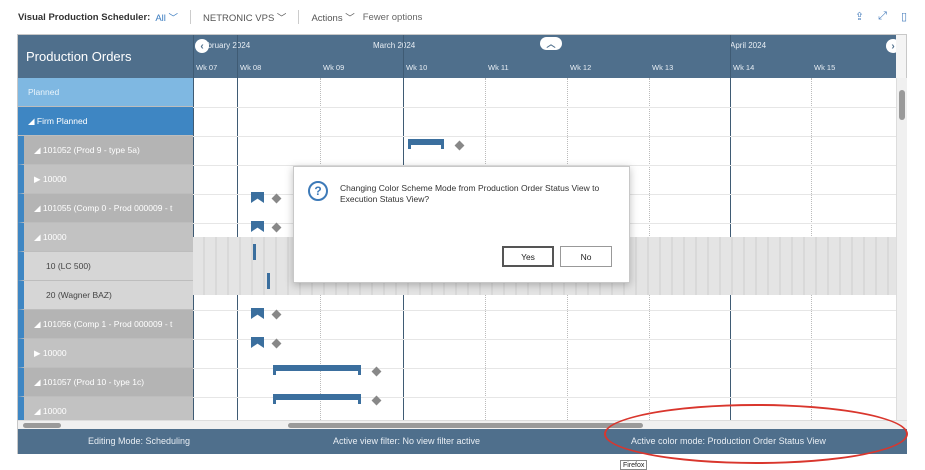  I want to click on week-label: Wk 09, so click(334, 67).